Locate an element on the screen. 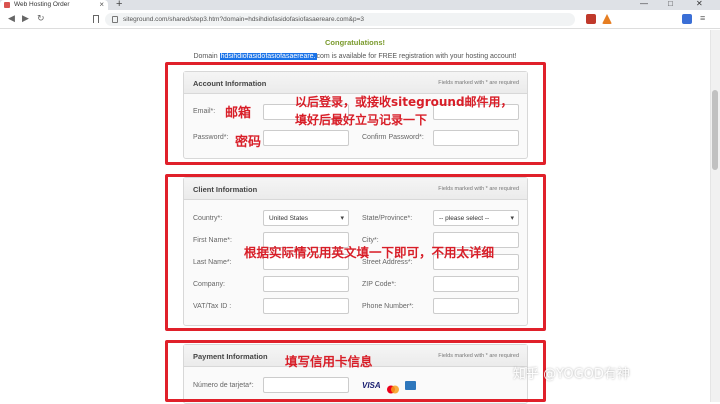 The image size is (720, 404). payment-highlight-box is located at coordinates (355, 371).